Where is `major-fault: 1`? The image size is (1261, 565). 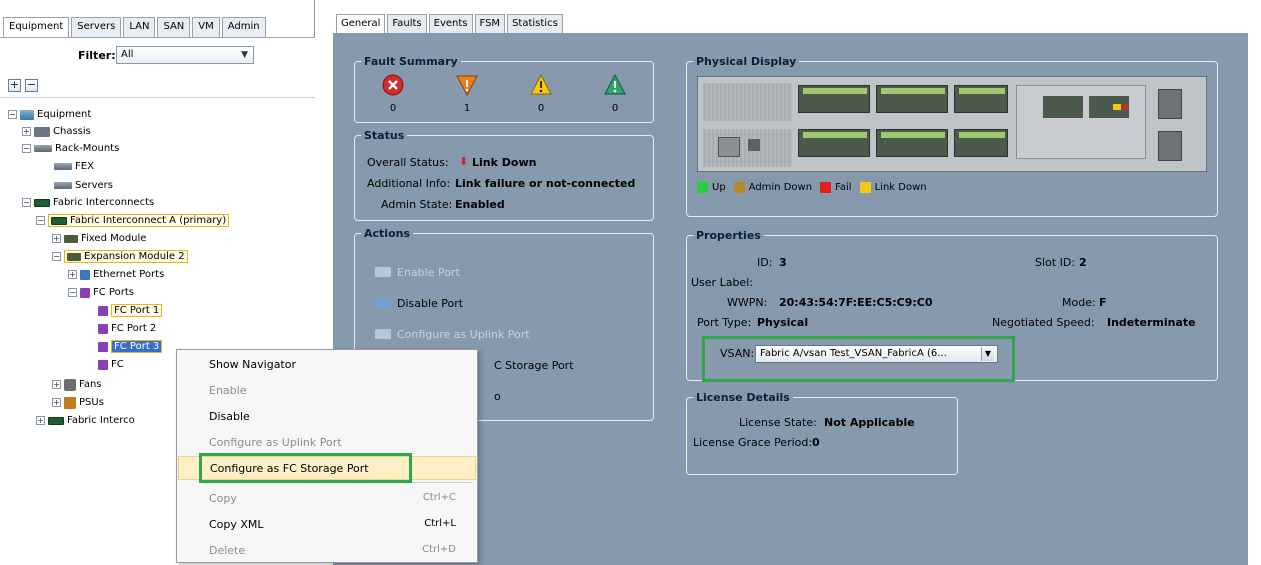 major-fault: 1 is located at coordinates (467, 94).